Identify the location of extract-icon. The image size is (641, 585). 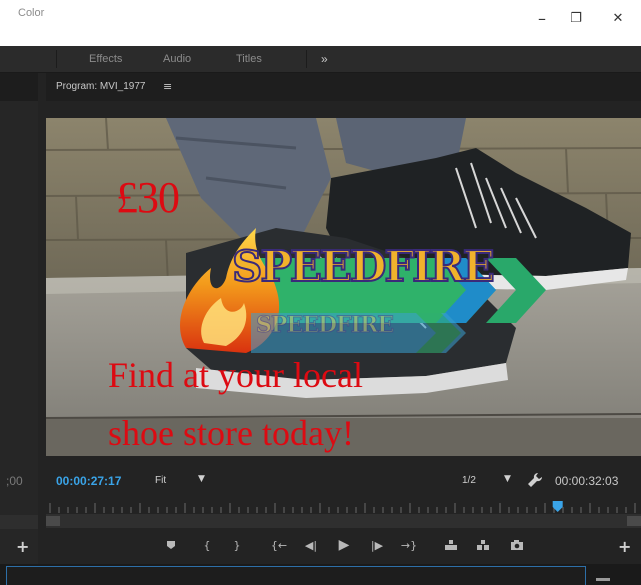
(483, 545).